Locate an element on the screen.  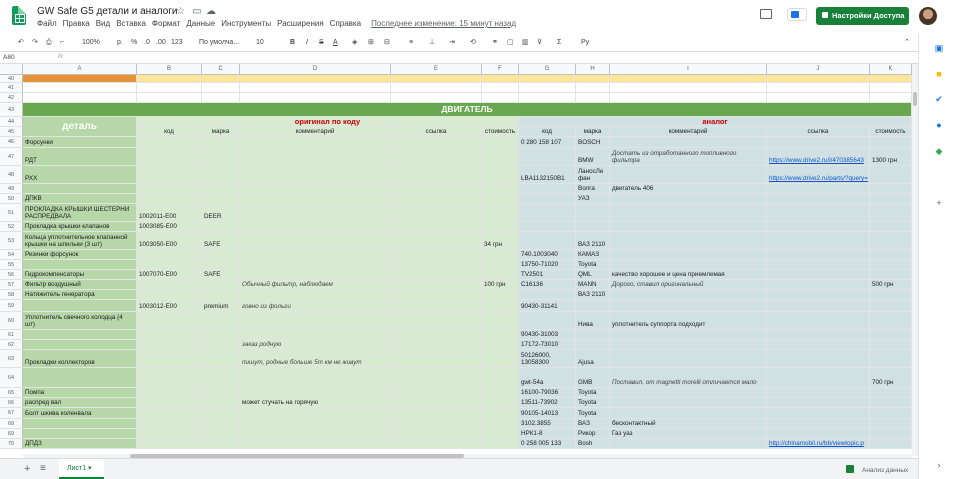
cell: BMW is located at coordinates (593, 157).